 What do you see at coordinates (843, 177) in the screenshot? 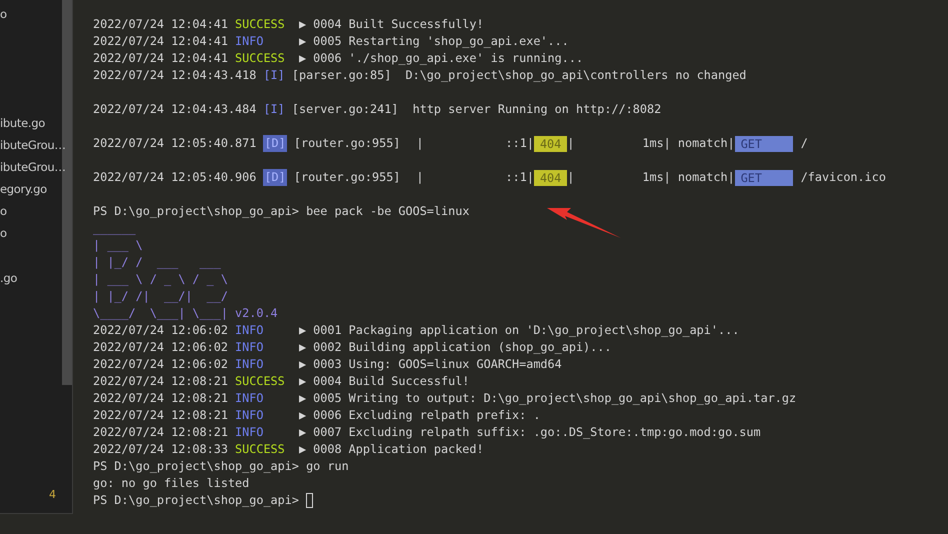
I see `request-field: /favicon.ico` at bounding box center [843, 177].